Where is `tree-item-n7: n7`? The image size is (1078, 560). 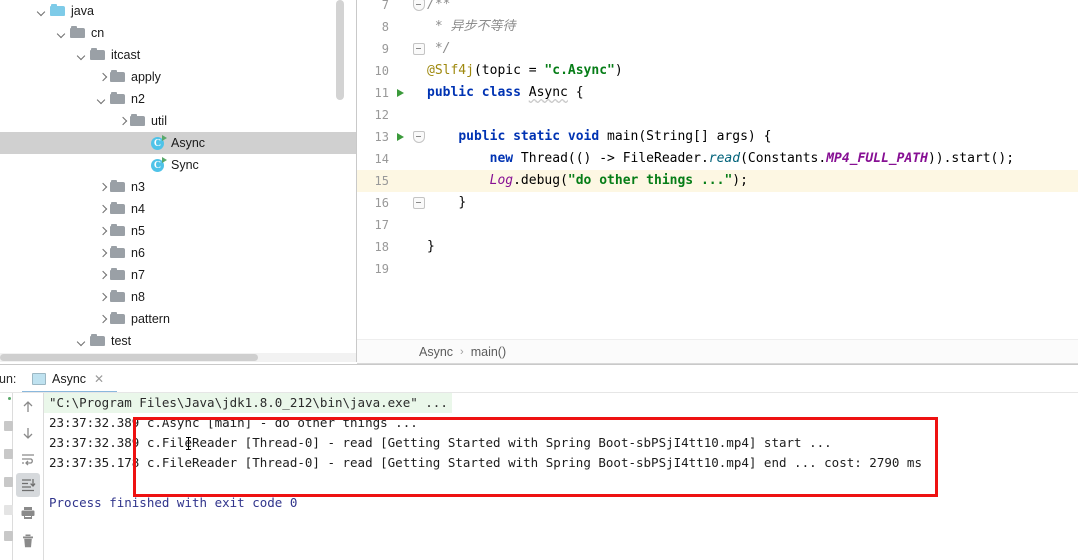
tree-item-n7: n7 is located at coordinates (178, 275).